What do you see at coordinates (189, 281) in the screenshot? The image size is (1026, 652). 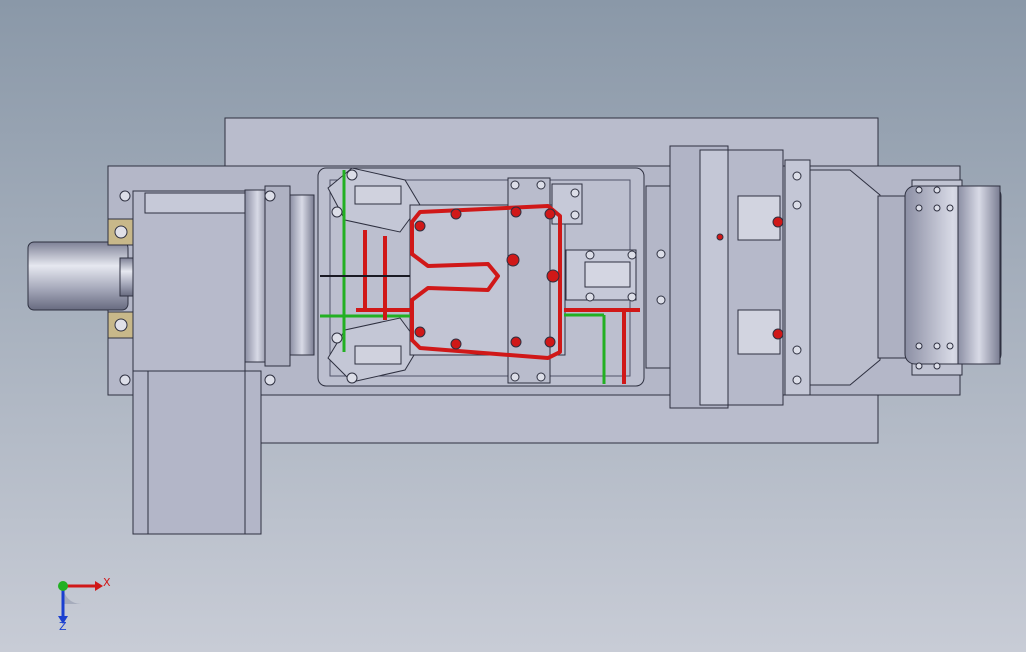 I see `gearbox-housing` at bounding box center [189, 281].